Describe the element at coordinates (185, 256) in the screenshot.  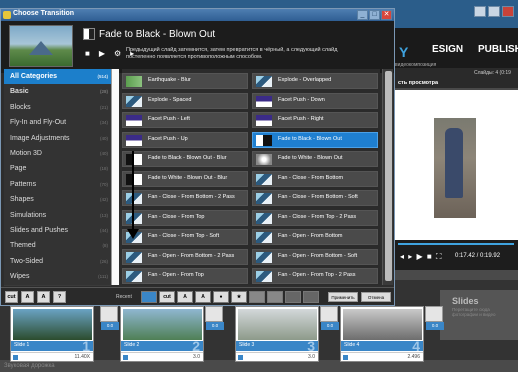
I see `transition-item: Fan - Open - From Bottom - 2 Pass` at that location.